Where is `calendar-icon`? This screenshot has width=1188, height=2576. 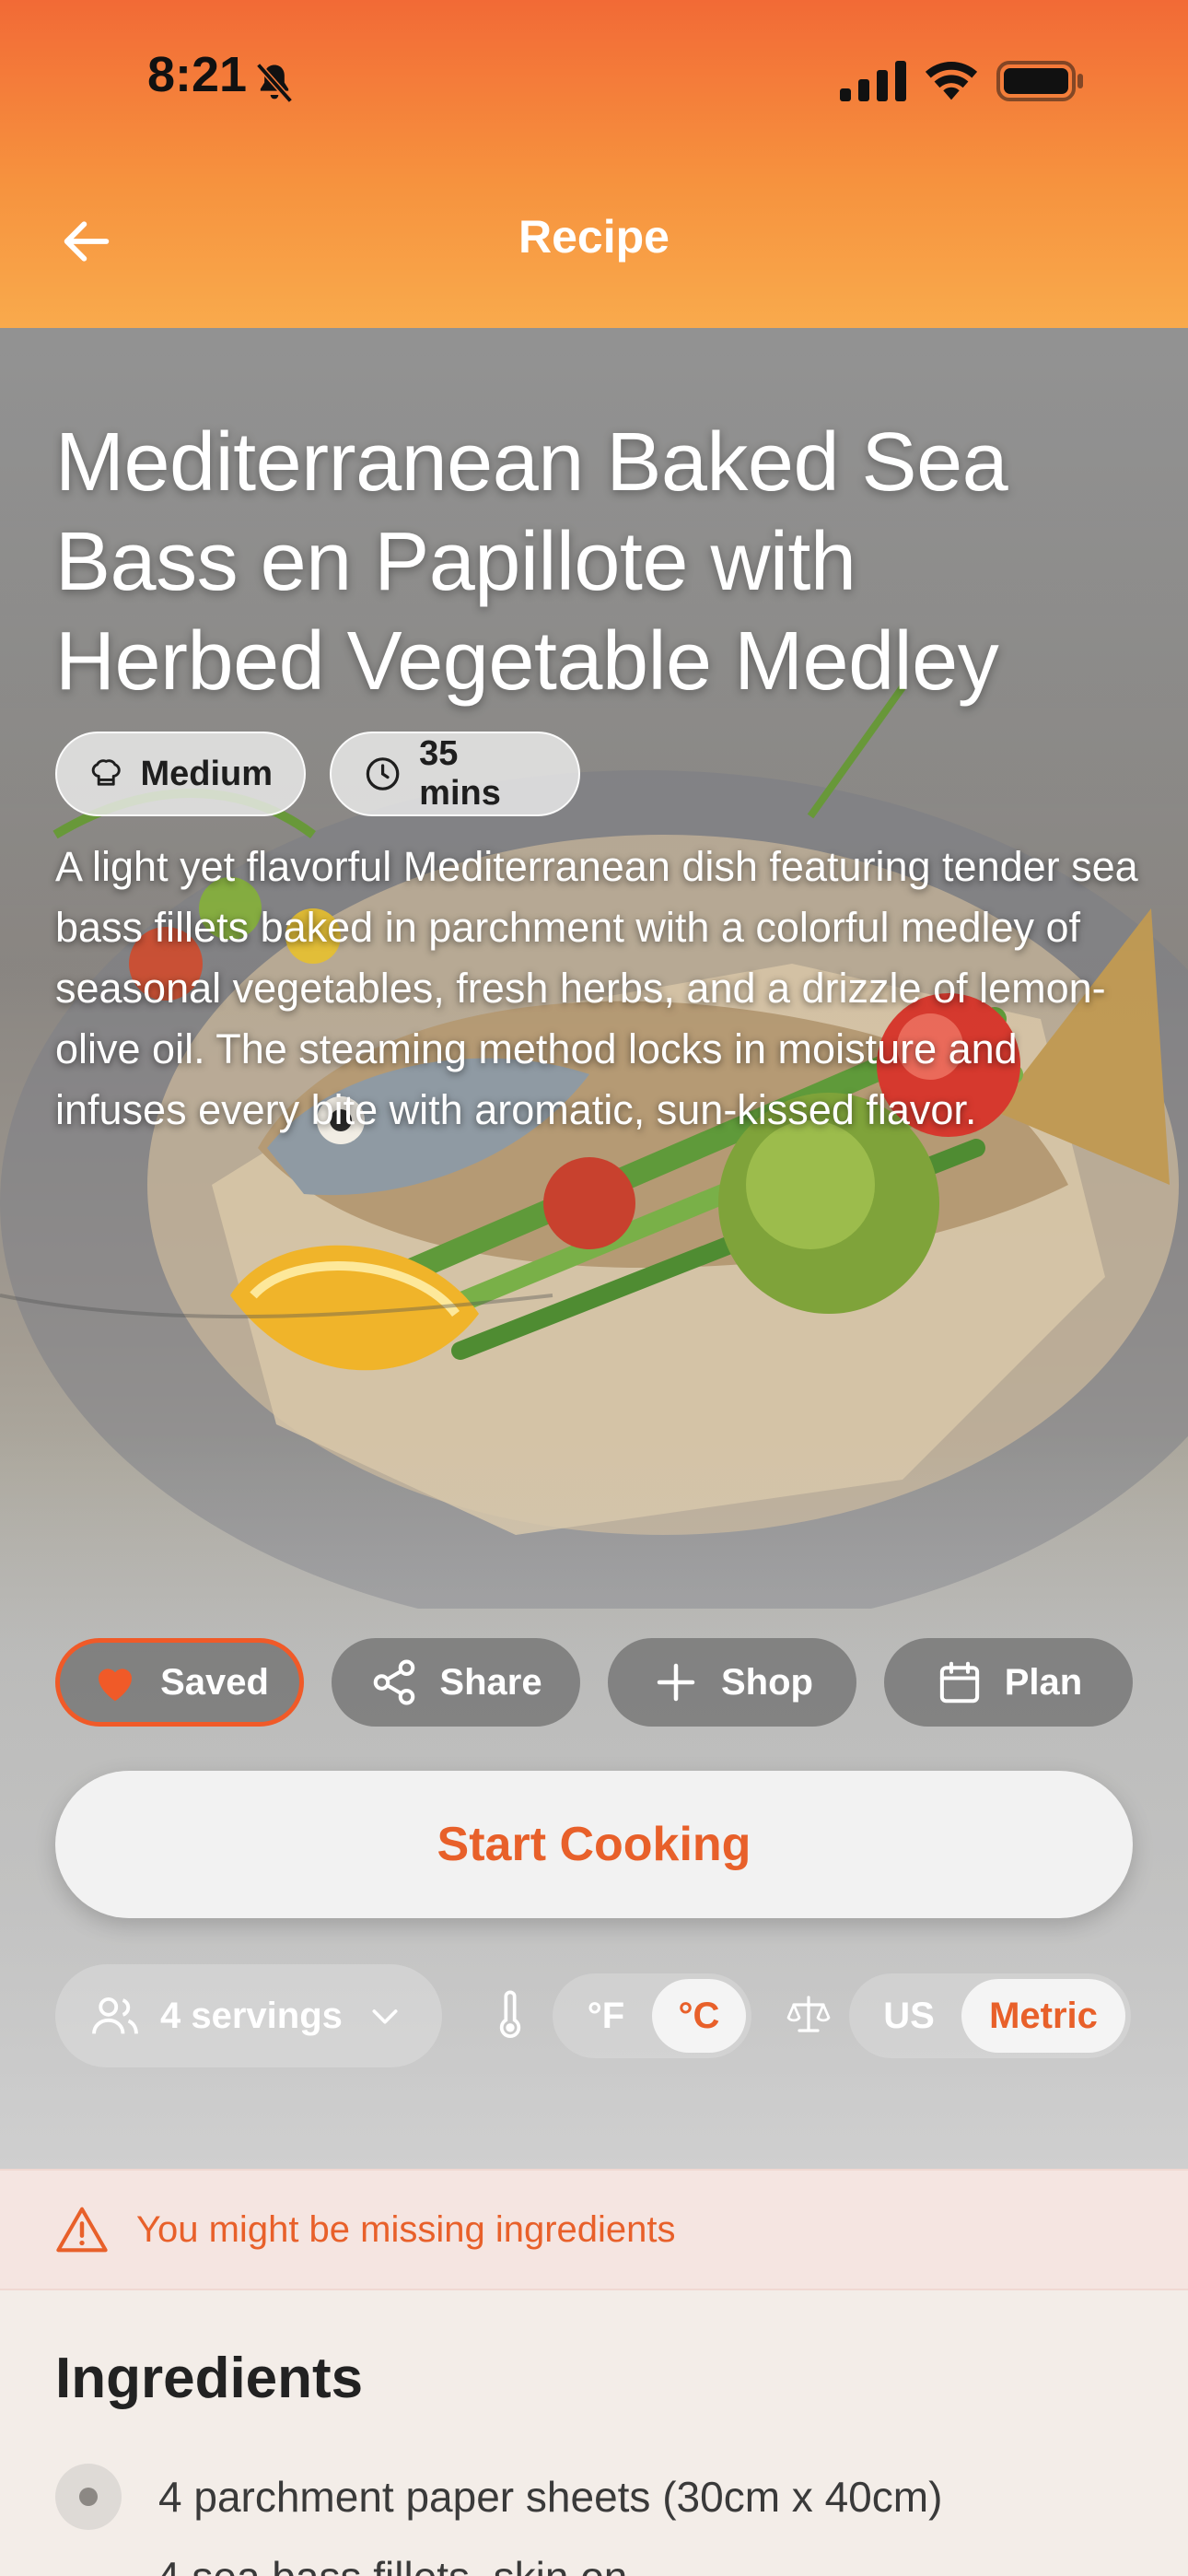 calendar-icon is located at coordinates (959, 1682).